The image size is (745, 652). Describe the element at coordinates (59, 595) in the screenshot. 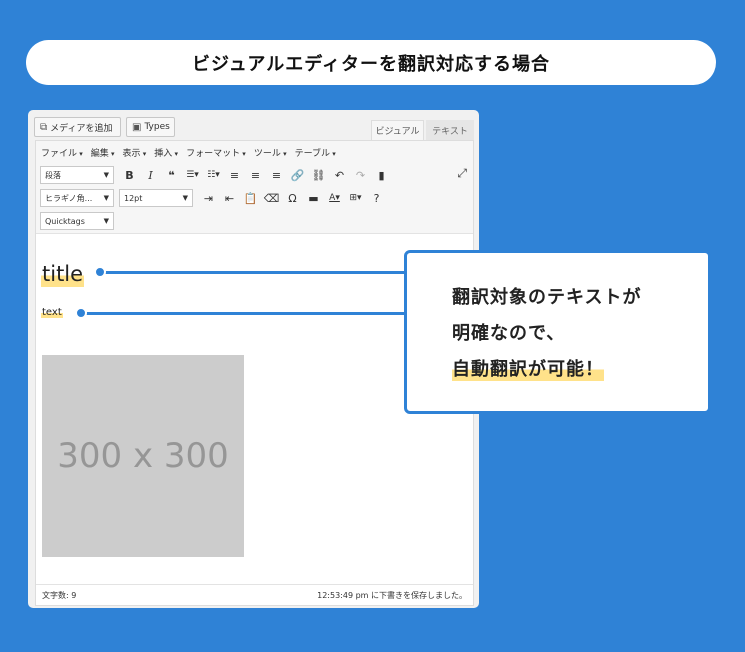

I see `word-count: 文字数: 9` at that location.